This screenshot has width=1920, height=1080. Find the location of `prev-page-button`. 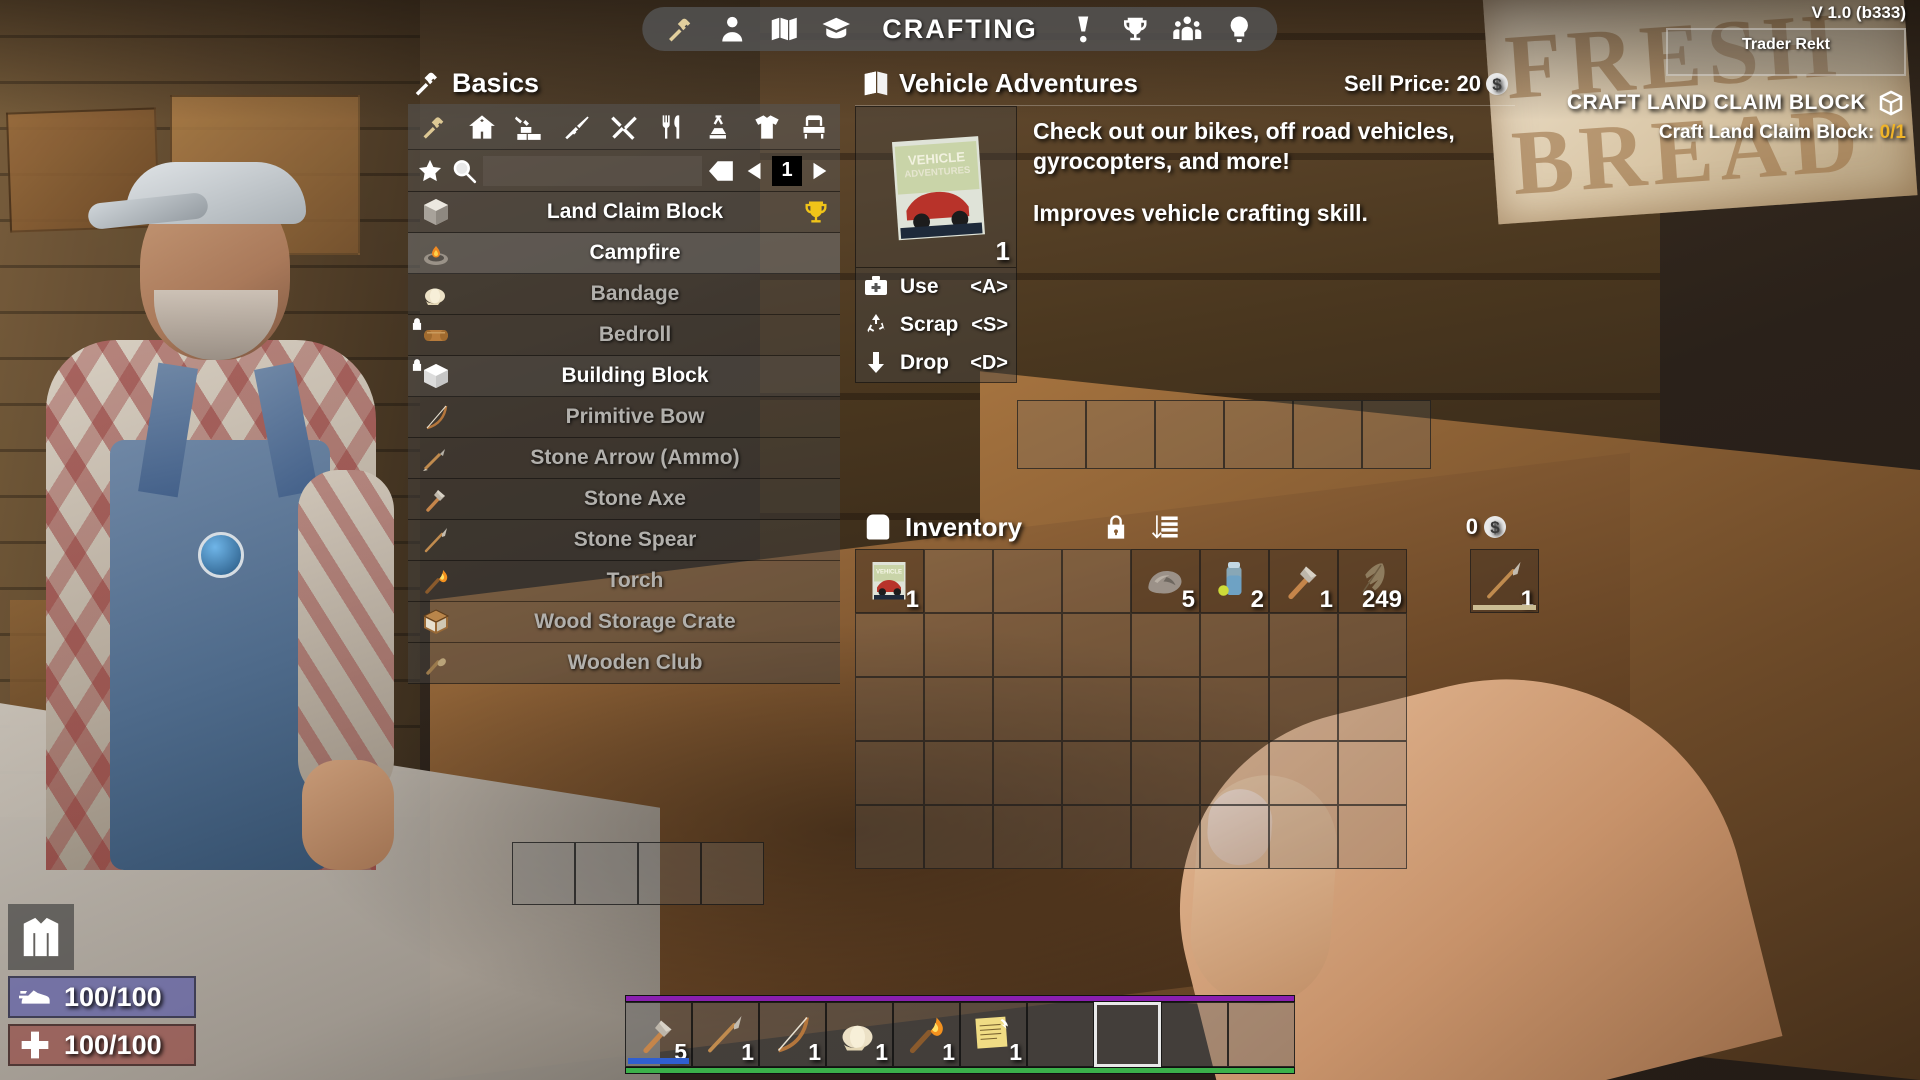

prev-page-button is located at coordinates (755, 171).